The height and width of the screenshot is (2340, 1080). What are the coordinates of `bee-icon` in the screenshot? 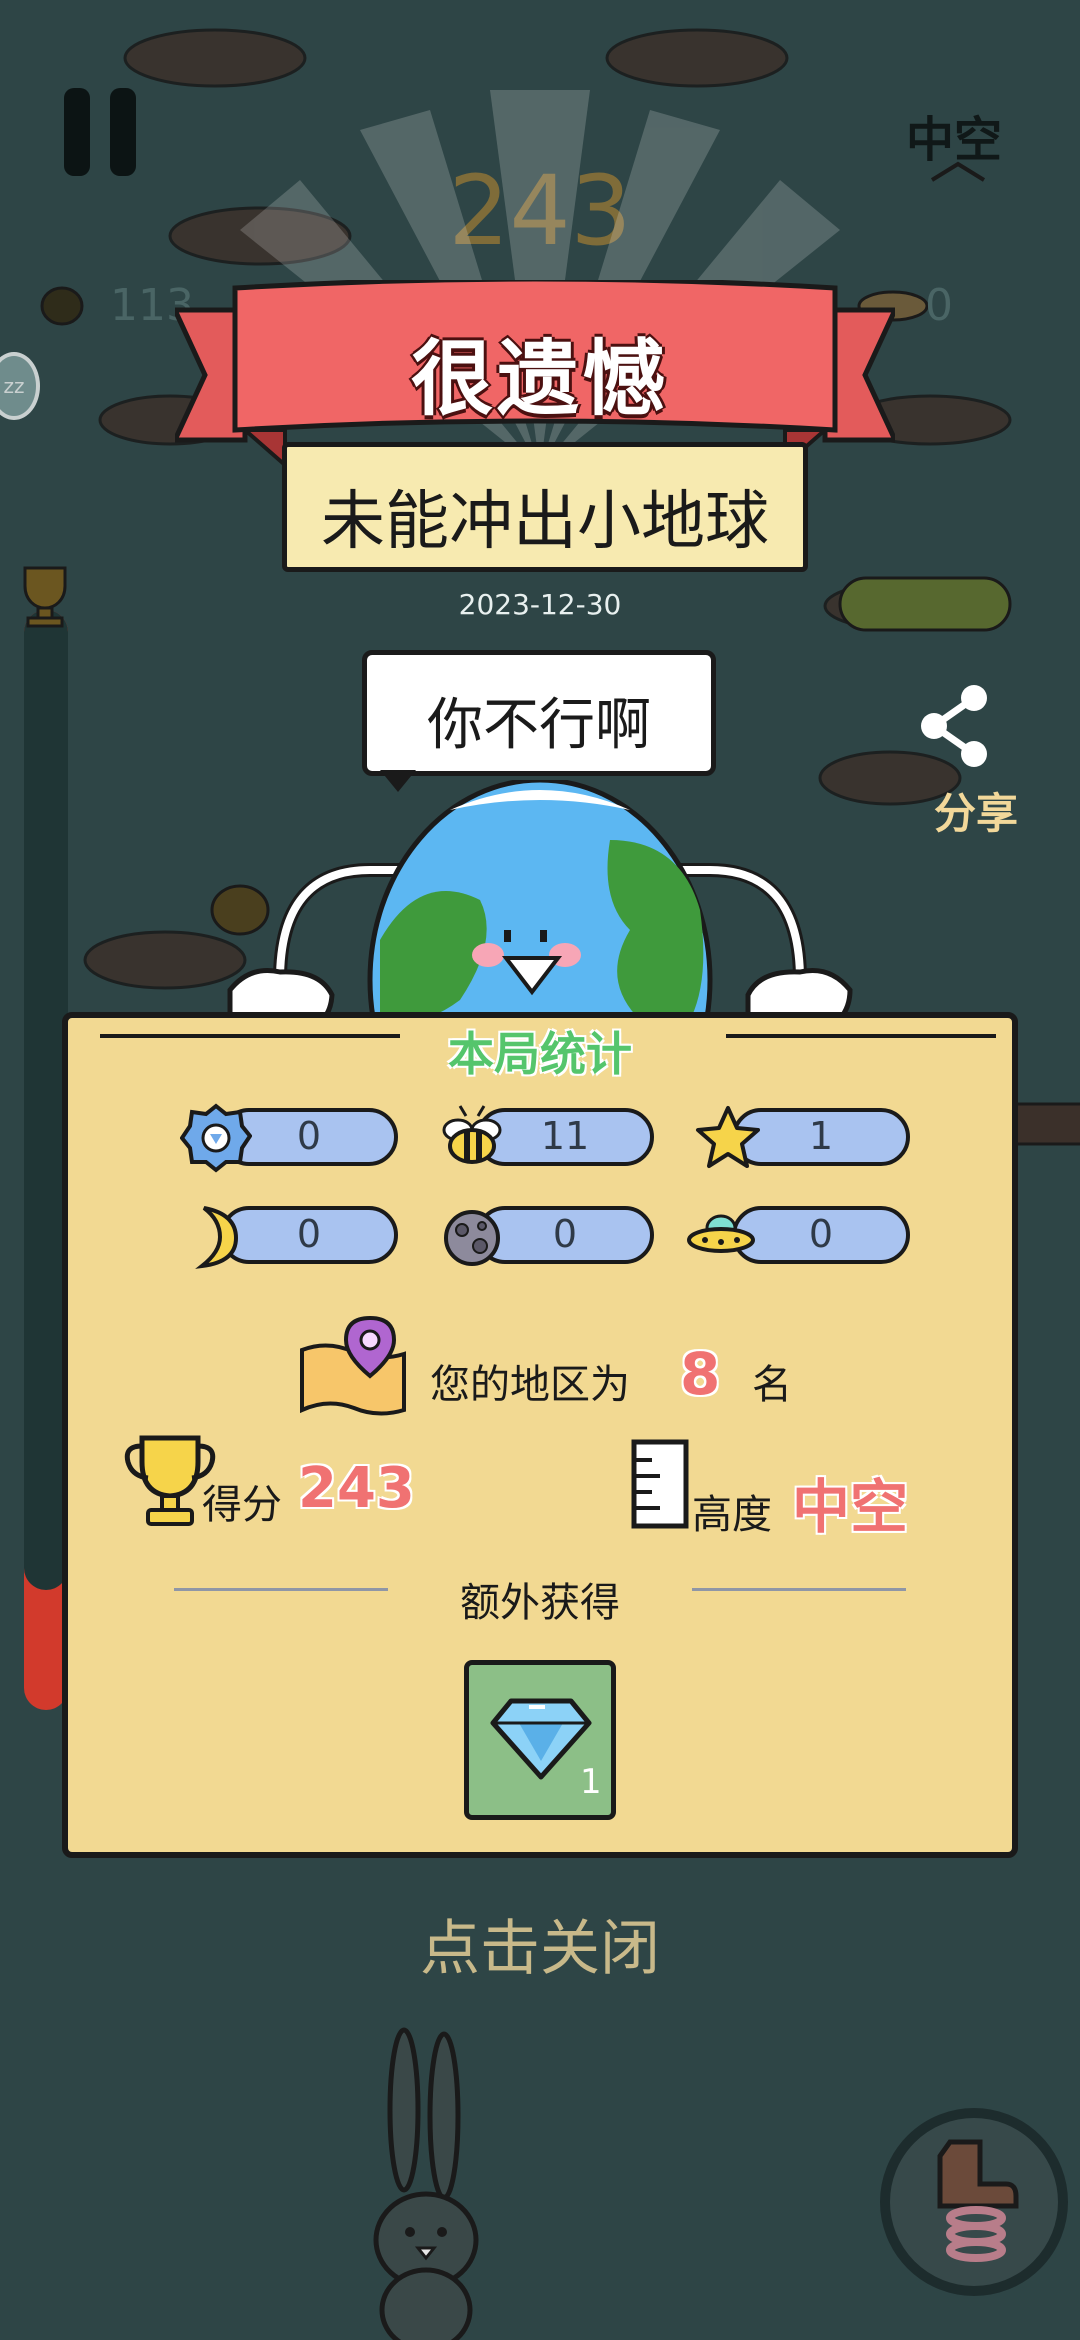 It's located at (472, 1134).